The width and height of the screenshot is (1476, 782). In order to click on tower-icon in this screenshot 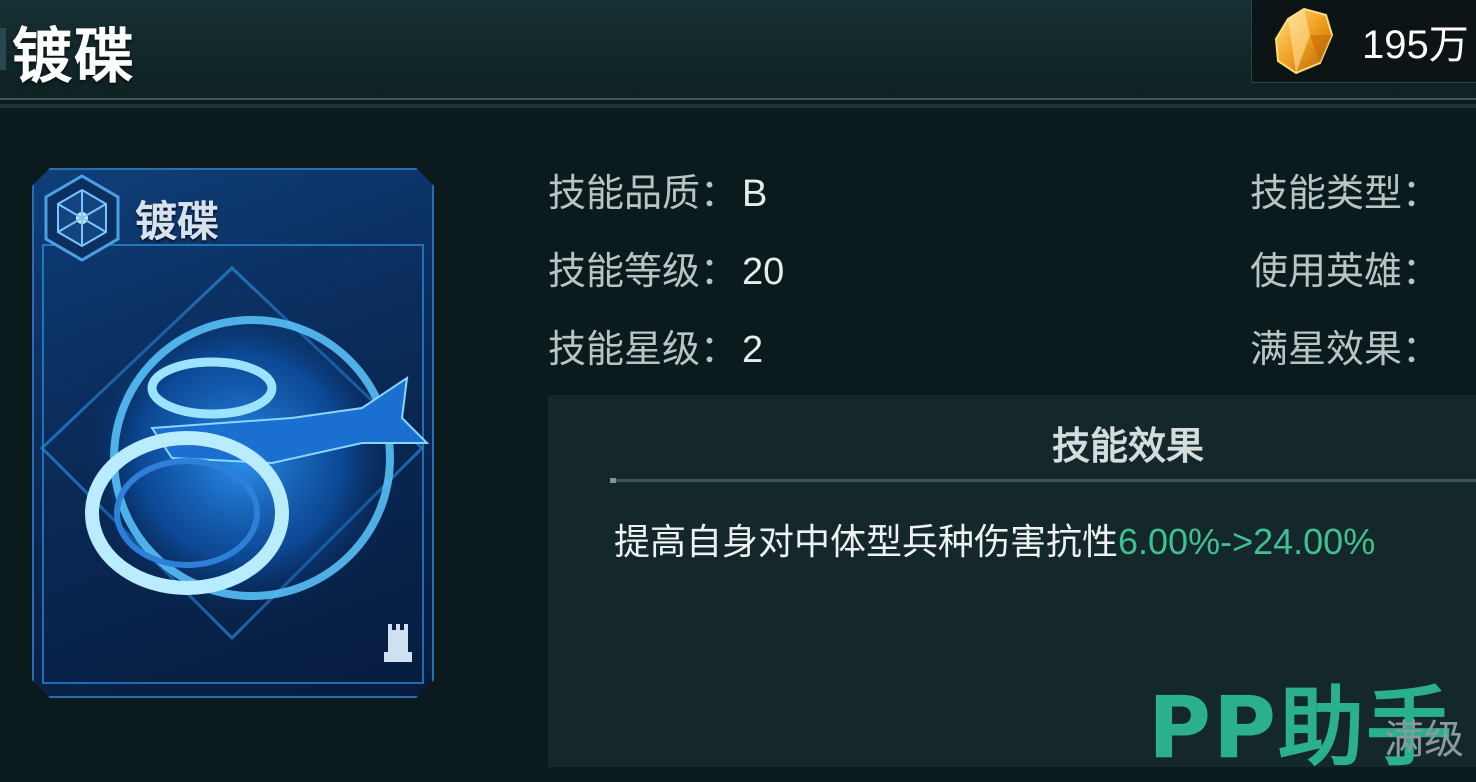, I will do `click(398, 643)`.